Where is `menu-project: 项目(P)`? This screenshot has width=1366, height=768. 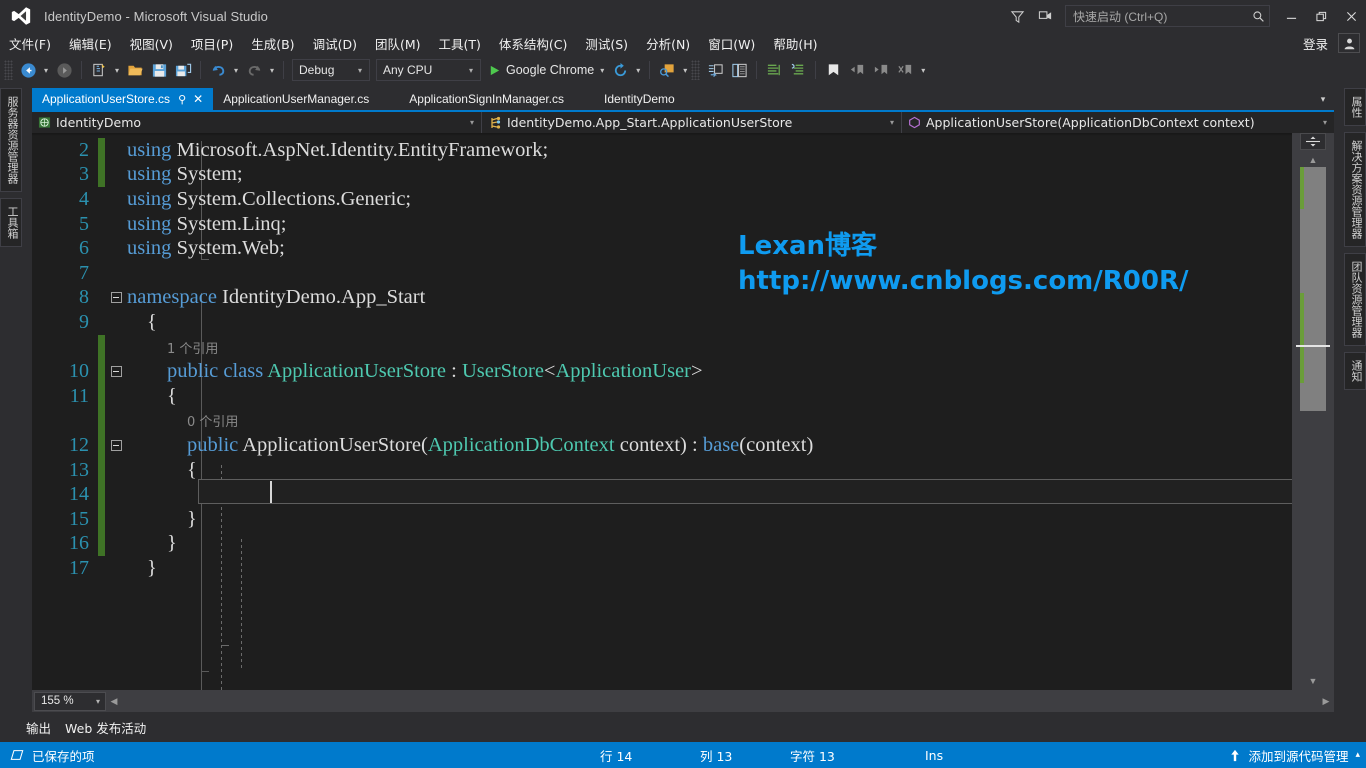
menu-project: 项目(P) is located at coordinates (212, 43).